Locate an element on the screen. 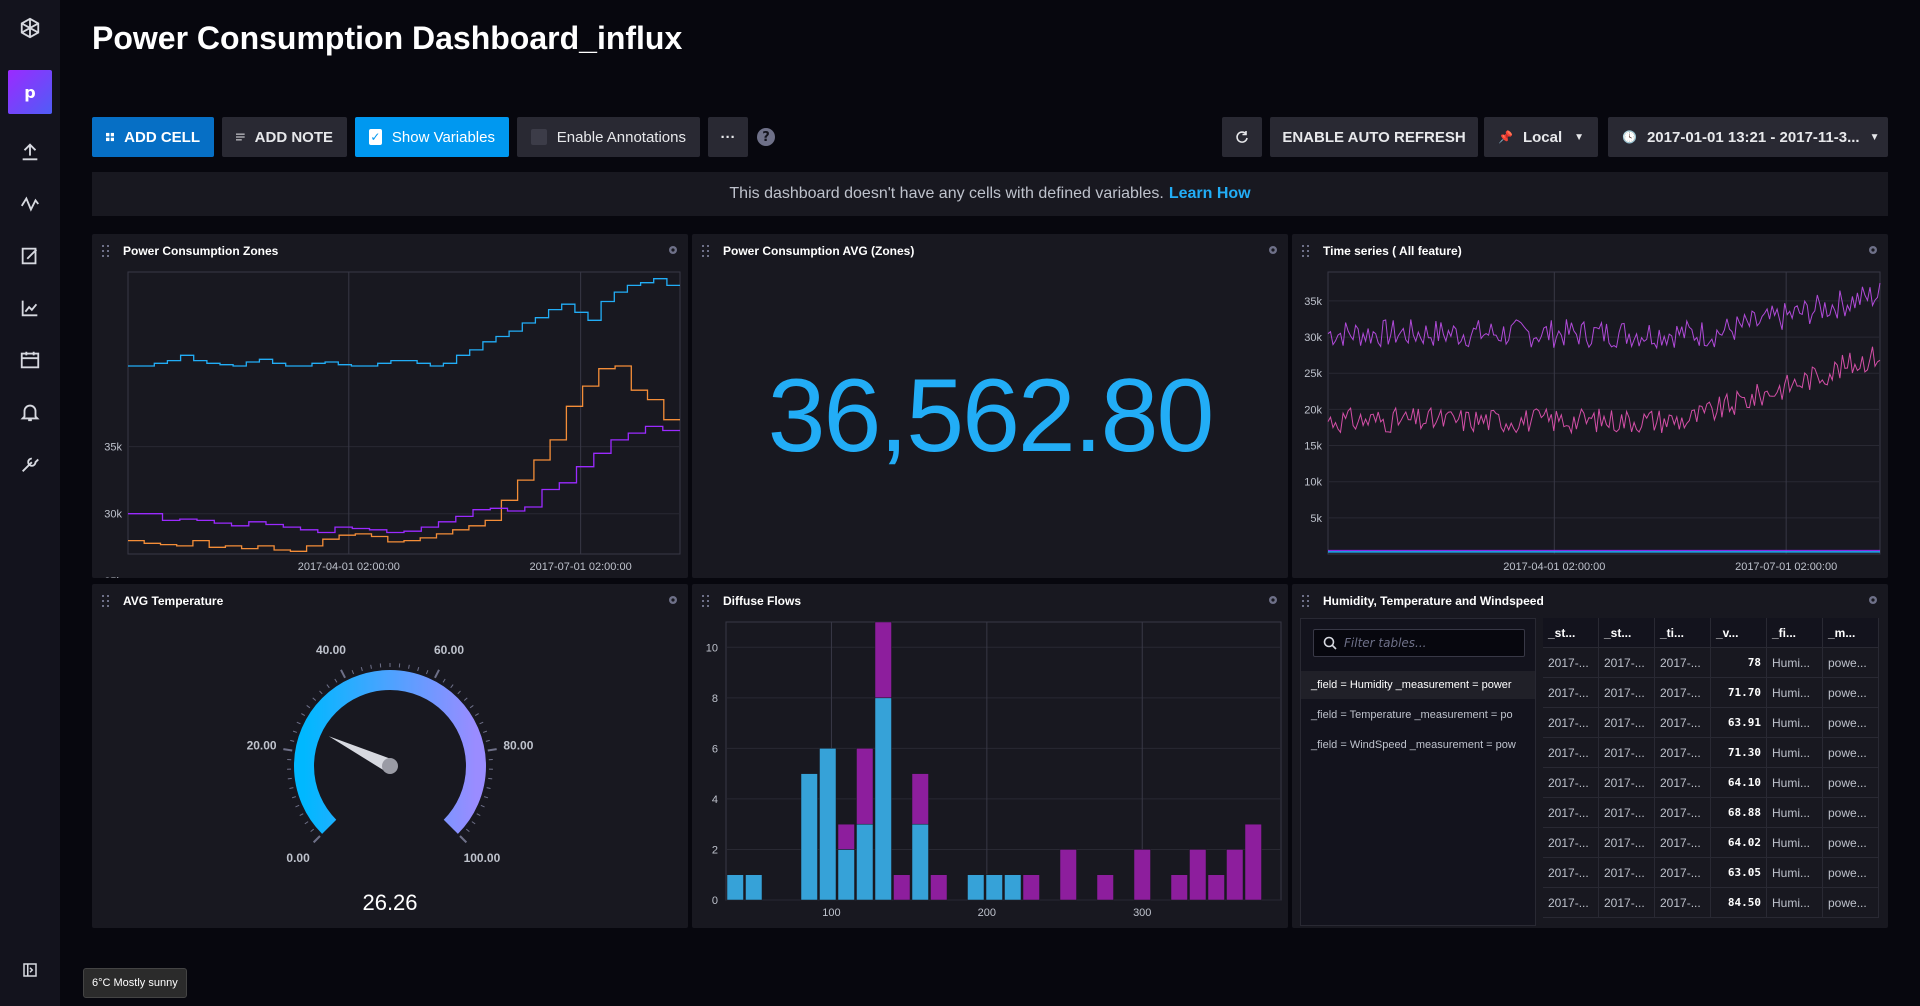  table-cell: 64.02 is located at coordinates (1739, 842).